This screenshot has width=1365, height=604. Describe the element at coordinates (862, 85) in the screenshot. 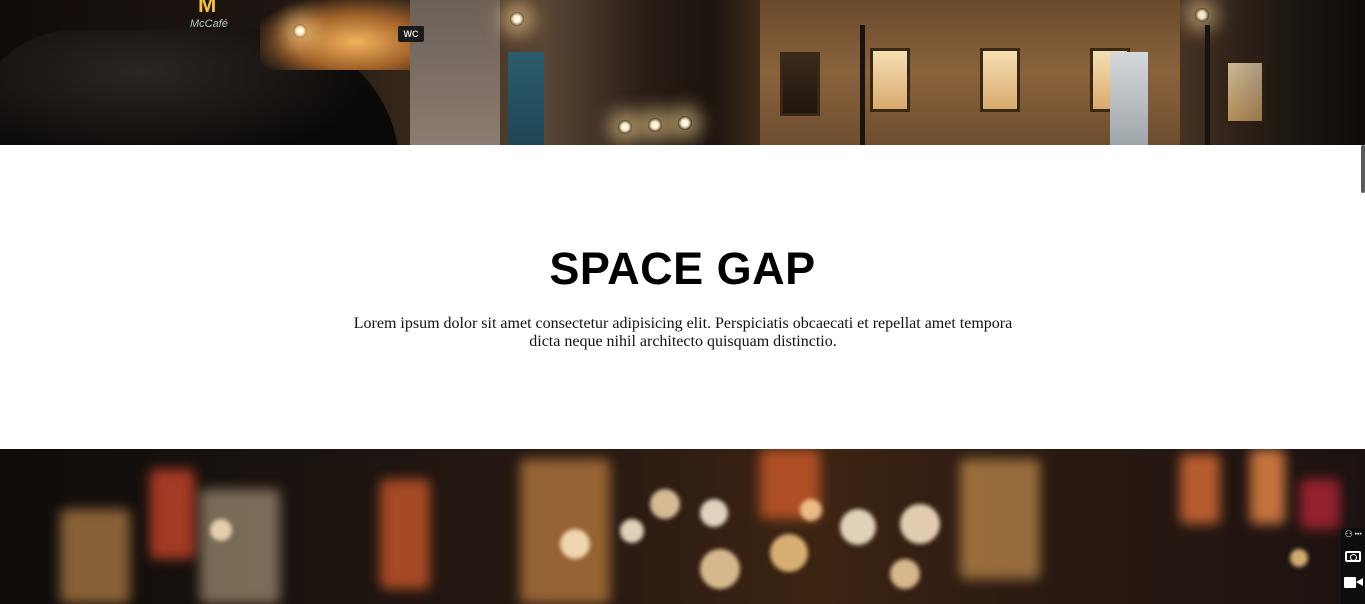

I see `utility-pole` at that location.